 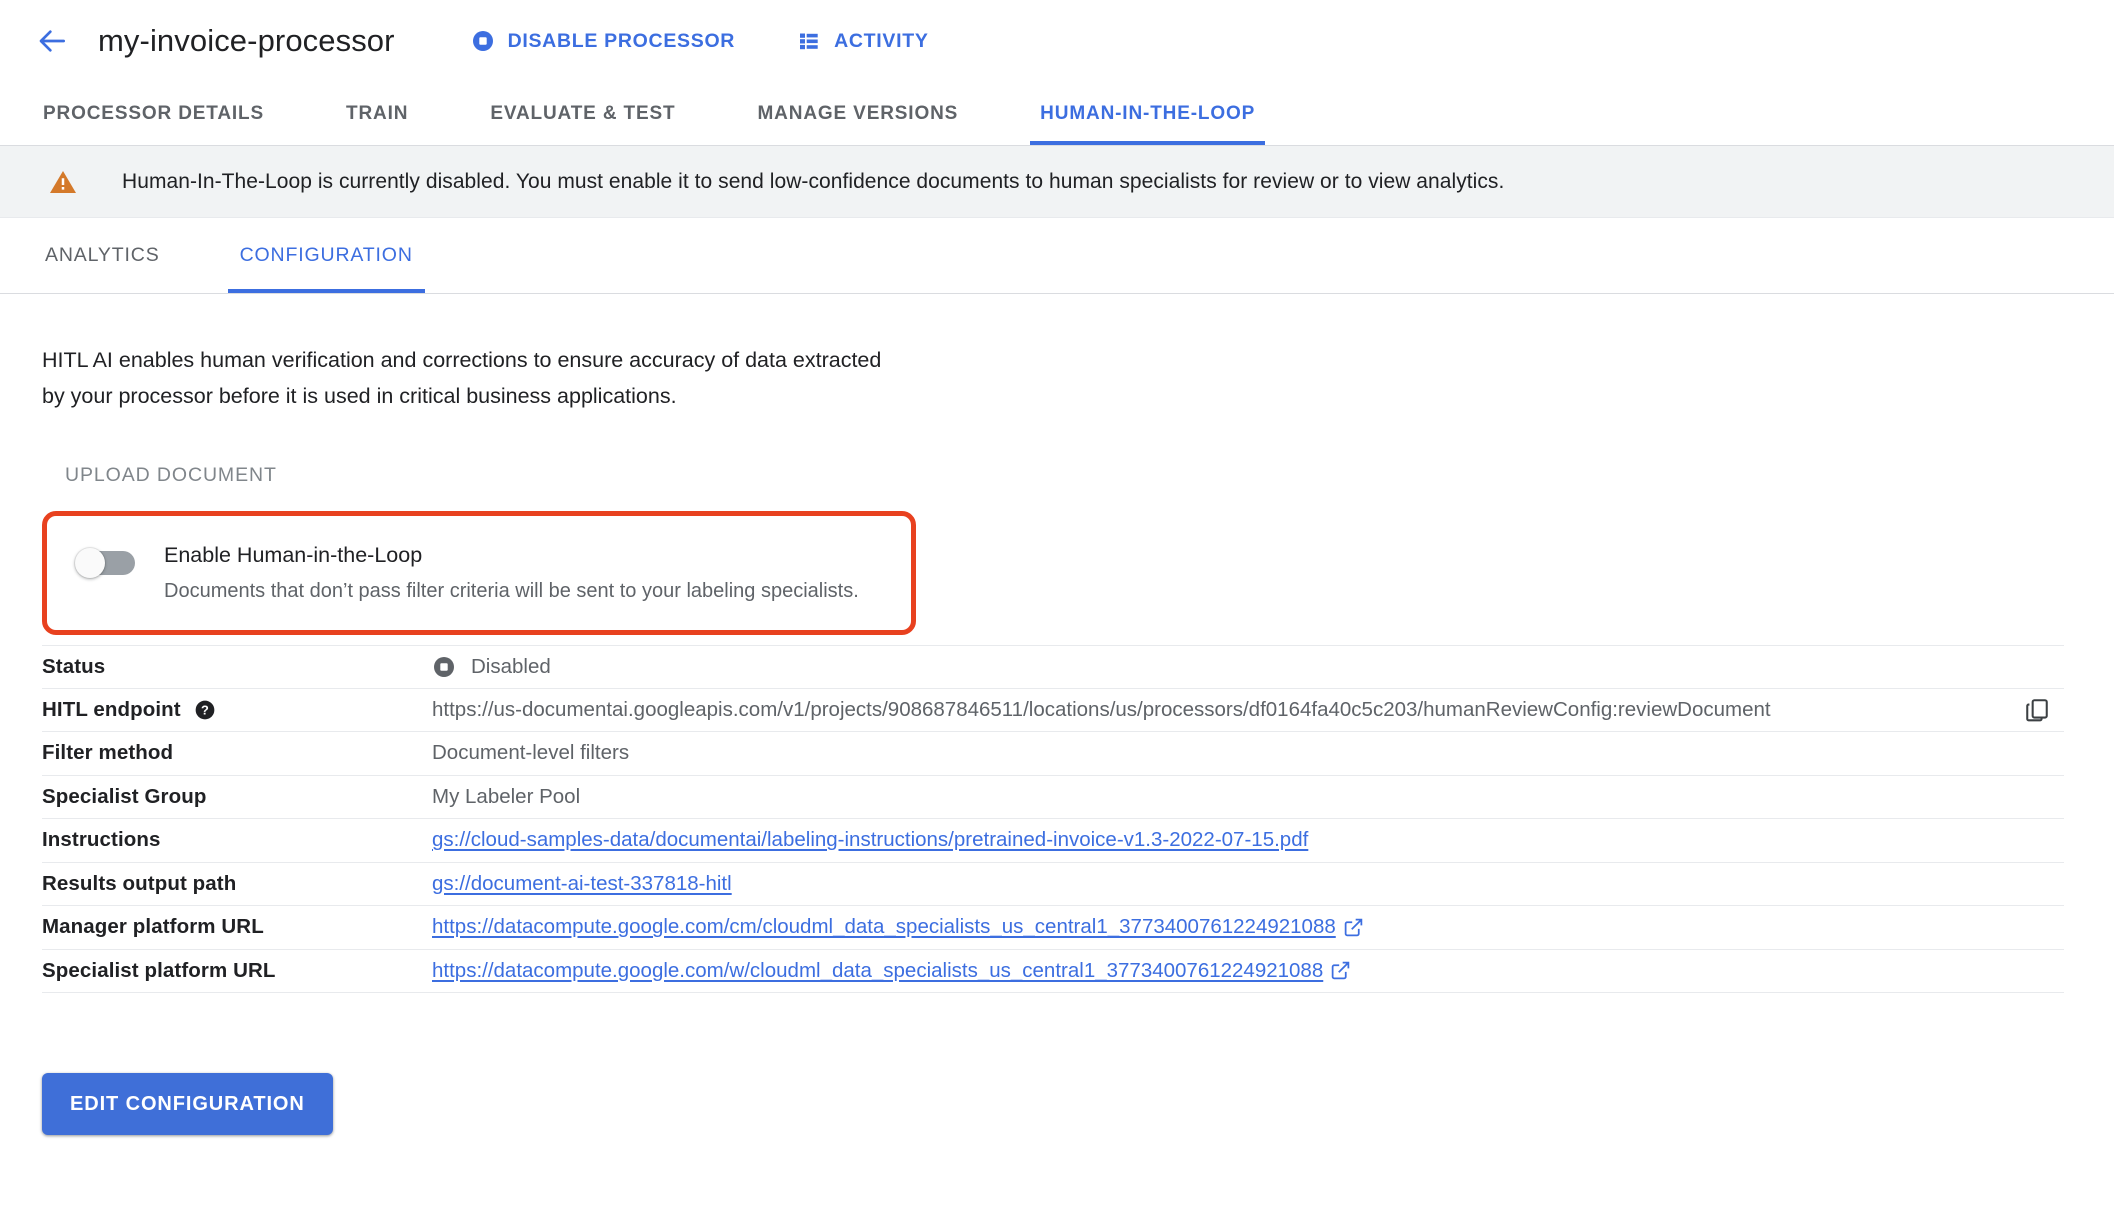 What do you see at coordinates (74, 666) in the screenshot?
I see `row-label-status: Status` at bounding box center [74, 666].